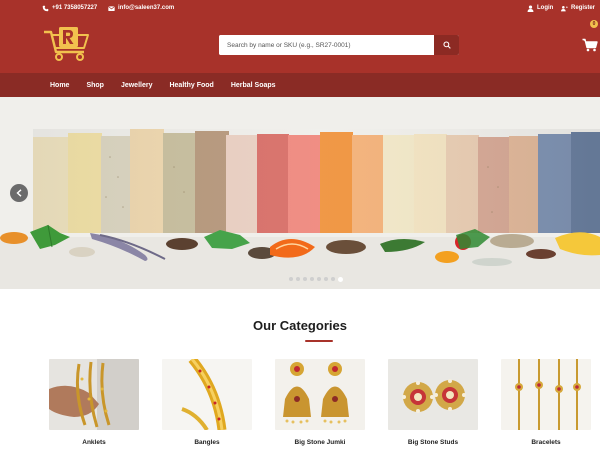 This screenshot has height=450, width=600. What do you see at coordinates (320, 394) in the screenshot?
I see `category-image-big-stone-jumki` at bounding box center [320, 394].